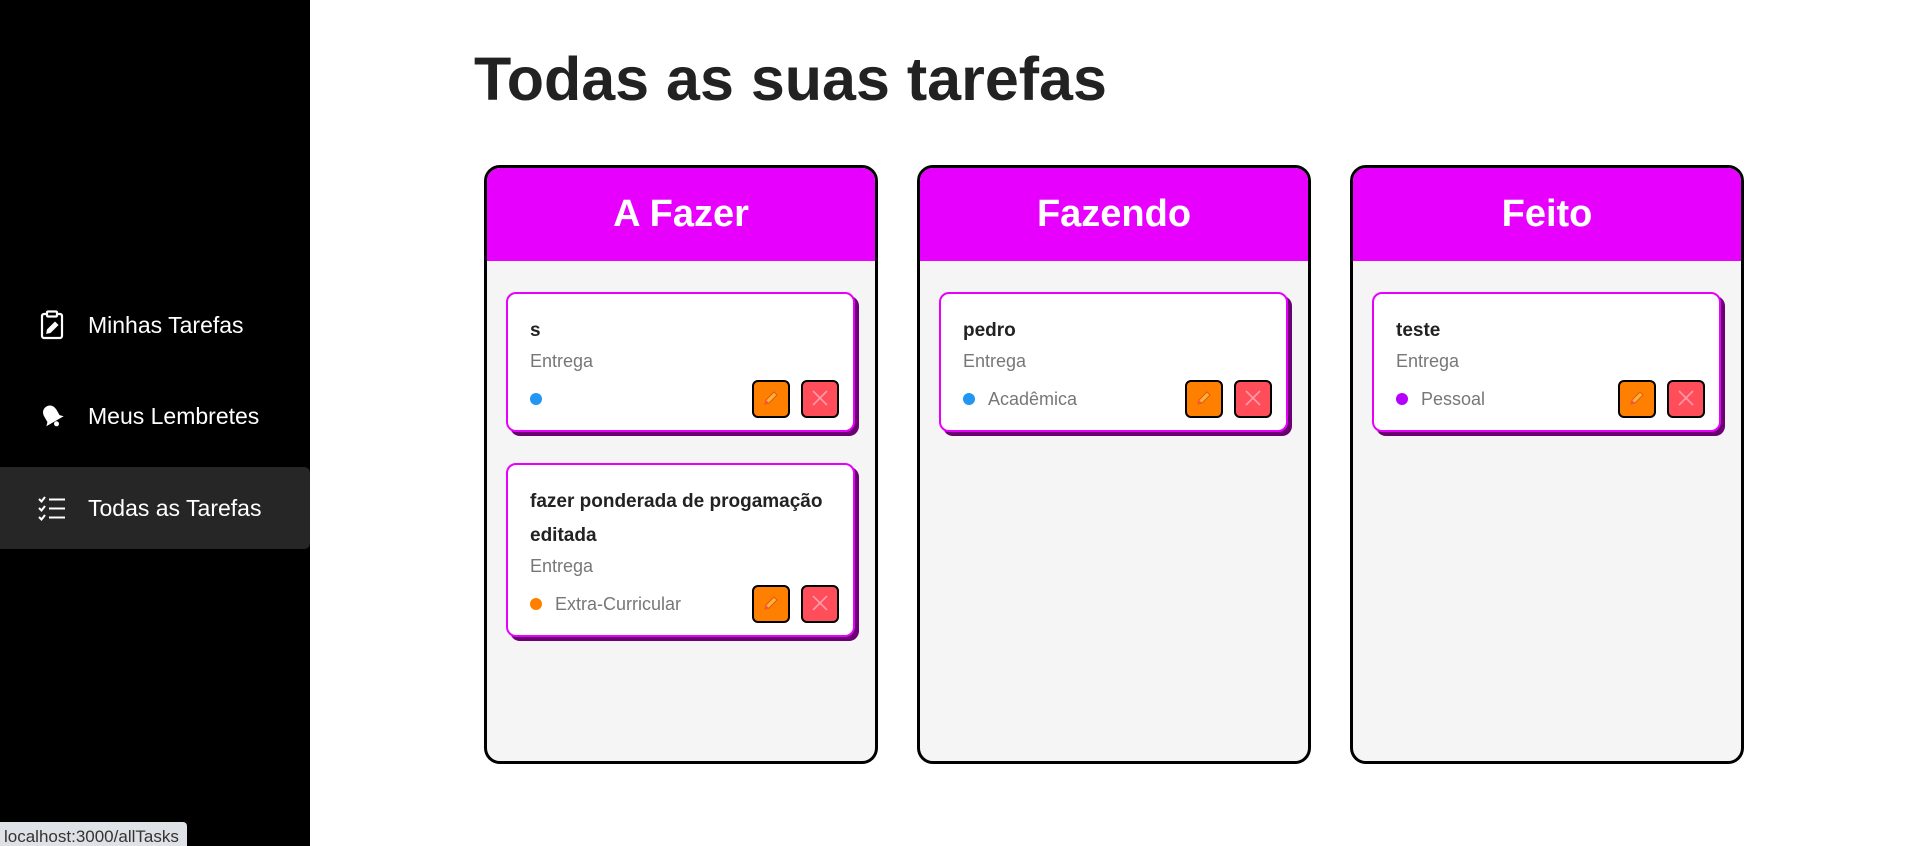 The image size is (1908, 846). What do you see at coordinates (684, 399) in the screenshot?
I see `task-footer` at bounding box center [684, 399].